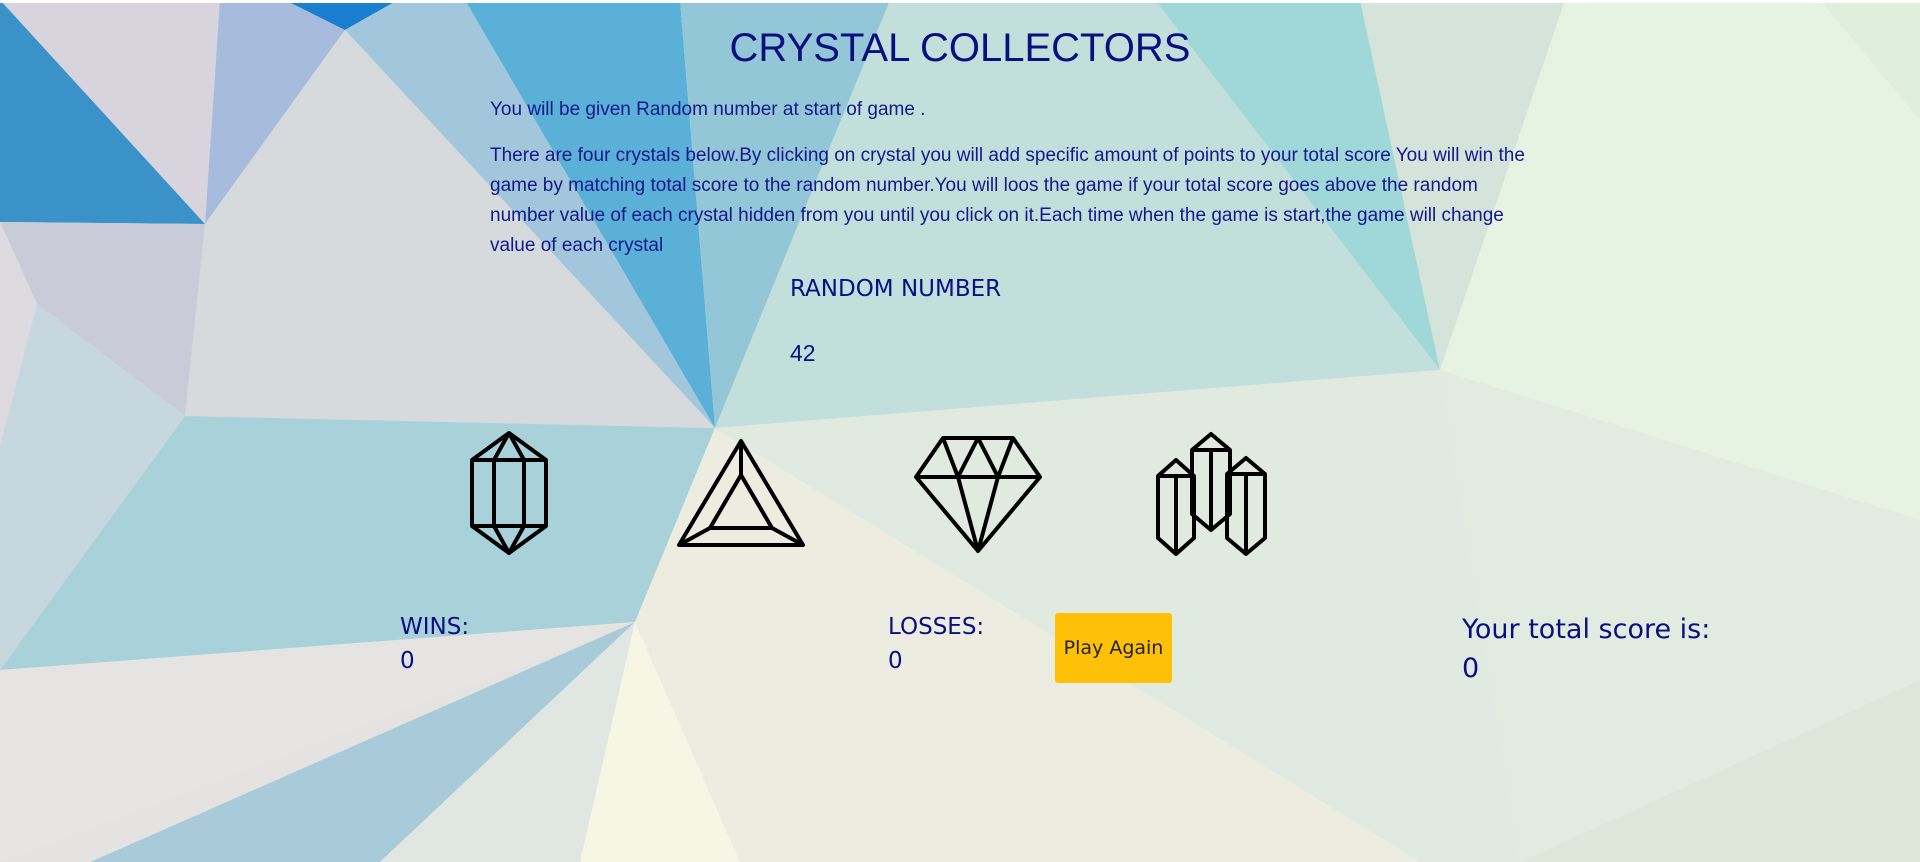 This screenshot has height=862, width=1920. I want to click on wins-label: WINS:, so click(435, 627).